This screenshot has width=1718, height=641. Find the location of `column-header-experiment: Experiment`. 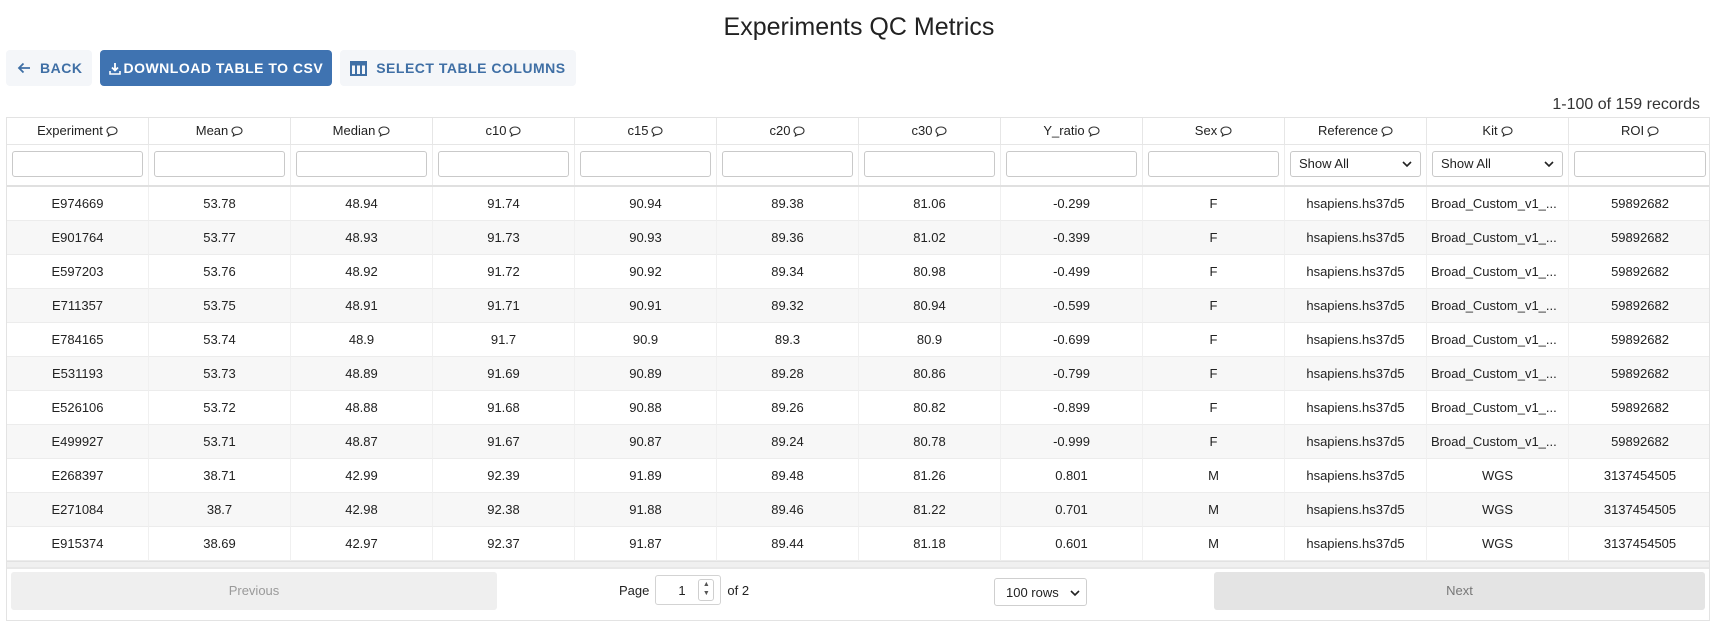

column-header-experiment: Experiment is located at coordinates (78, 131).